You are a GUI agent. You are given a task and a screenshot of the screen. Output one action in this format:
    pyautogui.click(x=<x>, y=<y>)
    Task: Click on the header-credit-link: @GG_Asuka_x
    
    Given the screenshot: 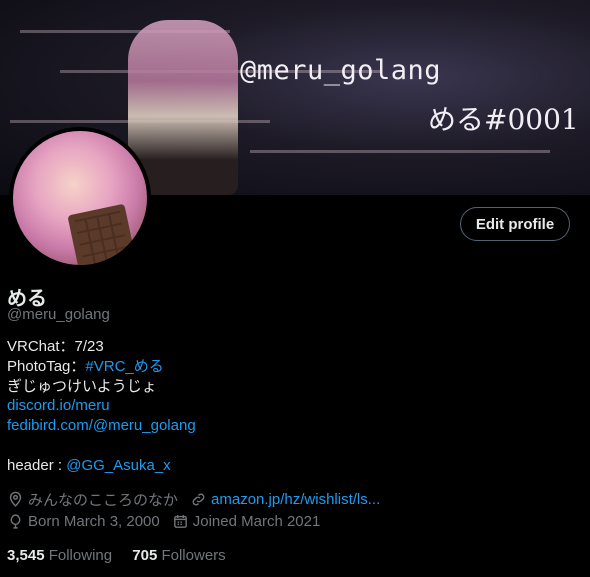 What is the action you would take?
    pyautogui.click(x=118, y=465)
    